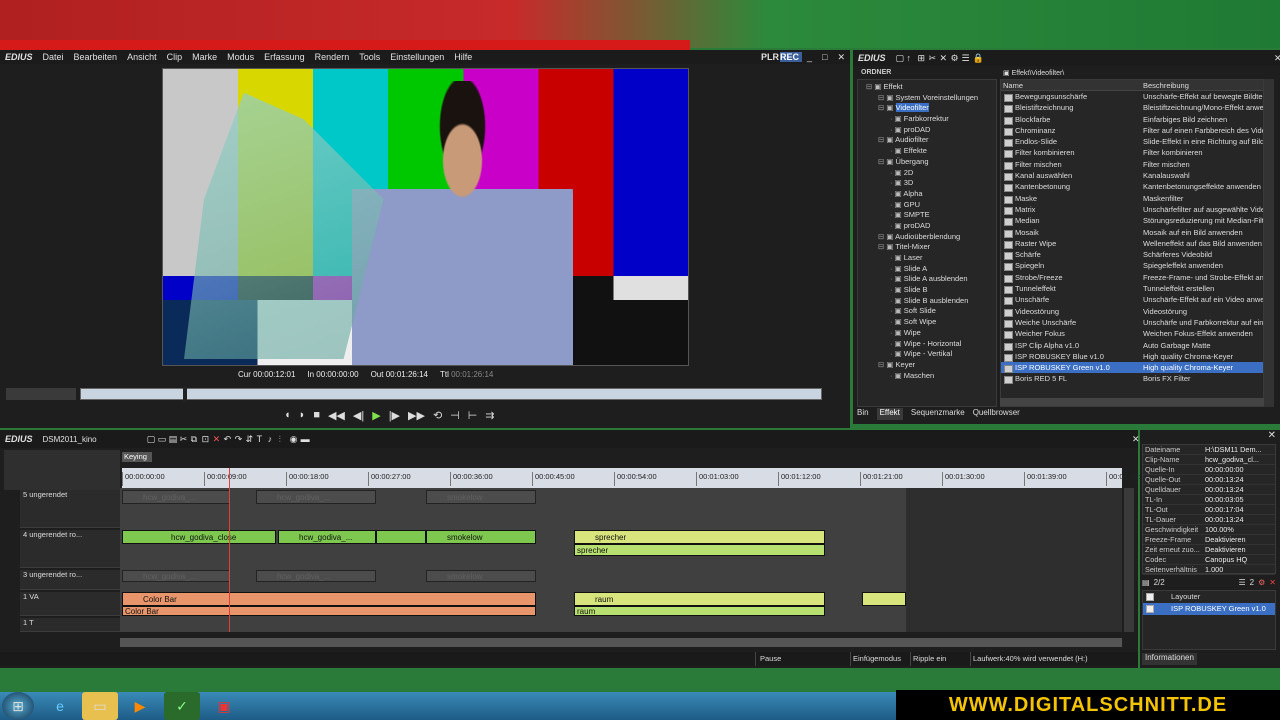 This screenshot has height=720, width=1280. I want to click on effect-list-scrollbar, so click(1269, 243).